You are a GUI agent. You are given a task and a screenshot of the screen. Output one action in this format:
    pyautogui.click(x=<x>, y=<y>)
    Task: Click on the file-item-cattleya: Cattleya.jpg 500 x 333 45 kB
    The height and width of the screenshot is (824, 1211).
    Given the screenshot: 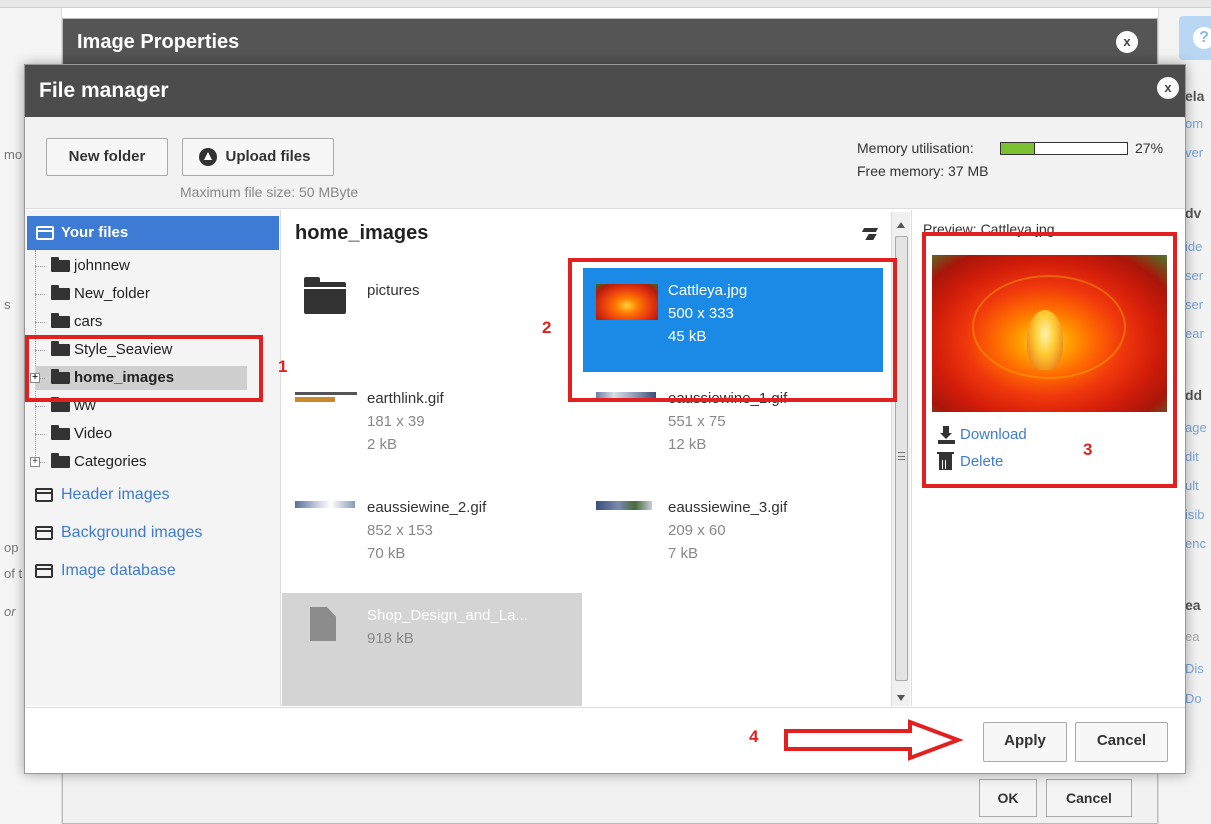 What is the action you would take?
    pyautogui.click(x=733, y=320)
    